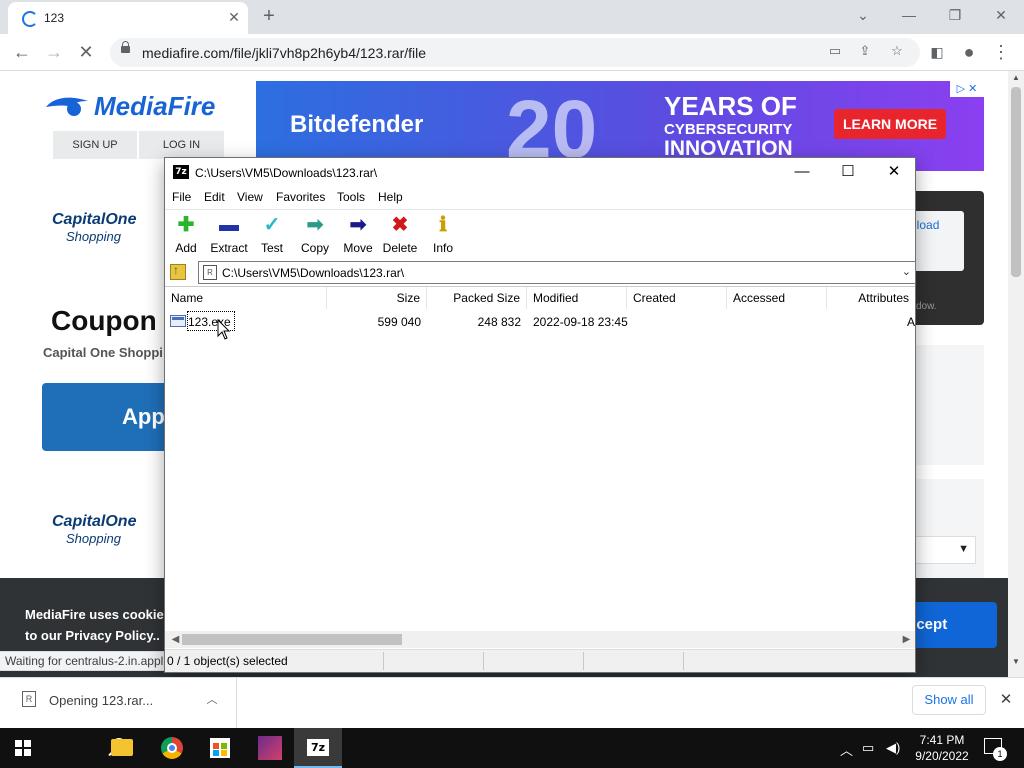 This screenshot has width=1024, height=768. I want to click on column-packed-size: Packed Size, so click(477, 298).